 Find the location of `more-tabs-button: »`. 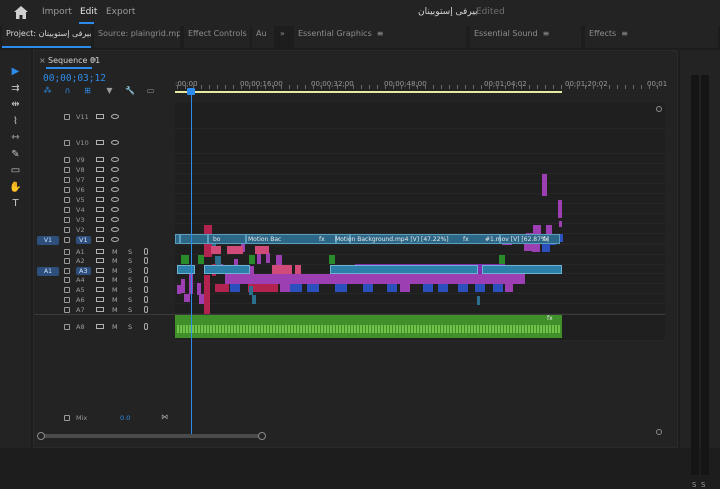

more-tabs-button: » is located at coordinates (284, 37).